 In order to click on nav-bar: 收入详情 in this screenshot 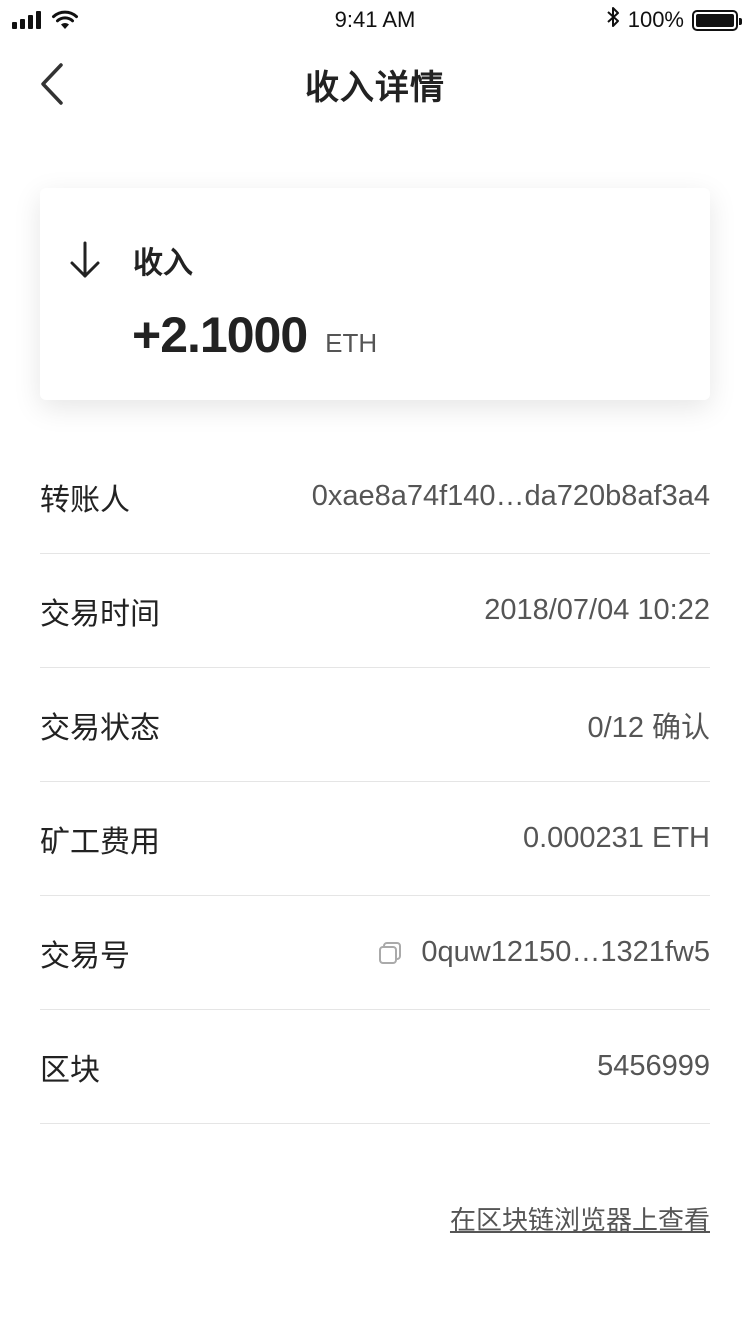, I will do `click(375, 84)`.